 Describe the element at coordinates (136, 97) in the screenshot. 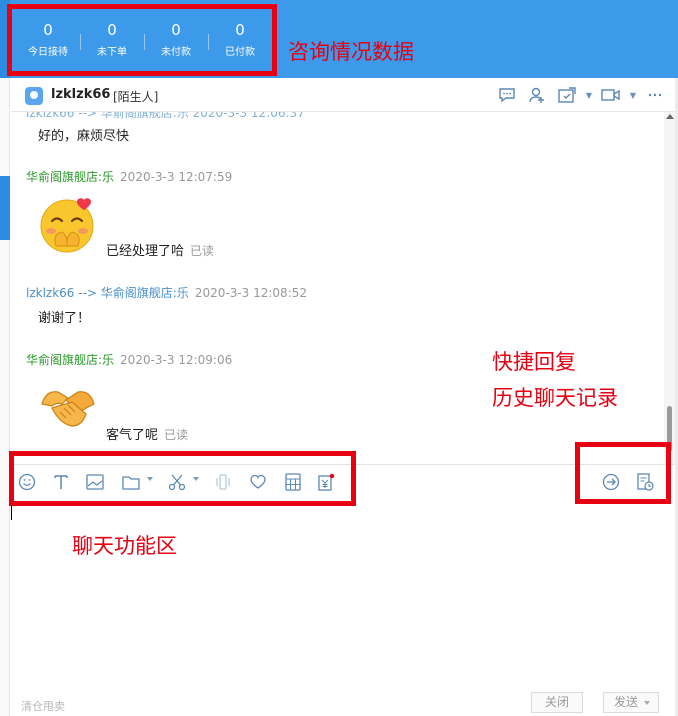

I see `contact-tag: [陌生人]` at that location.